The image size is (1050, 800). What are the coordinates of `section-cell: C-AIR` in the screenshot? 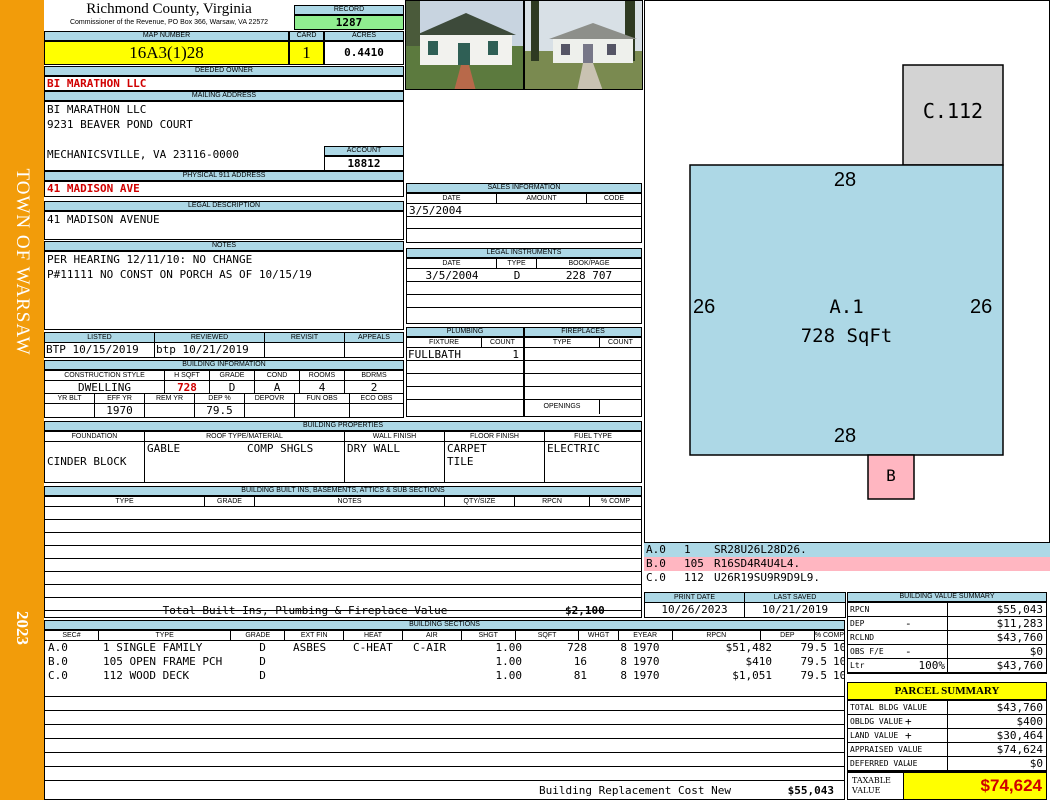 It's located at (430, 647).